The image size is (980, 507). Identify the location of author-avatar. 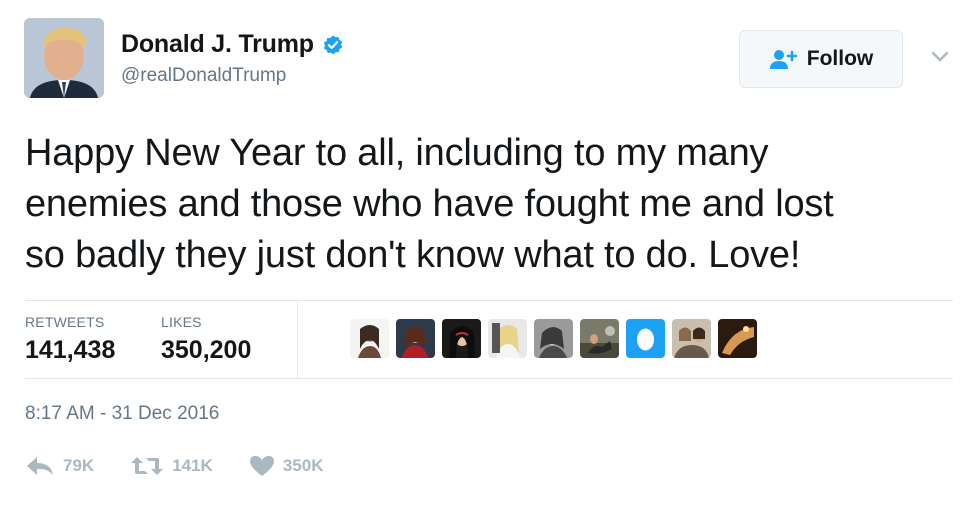
(64, 58).